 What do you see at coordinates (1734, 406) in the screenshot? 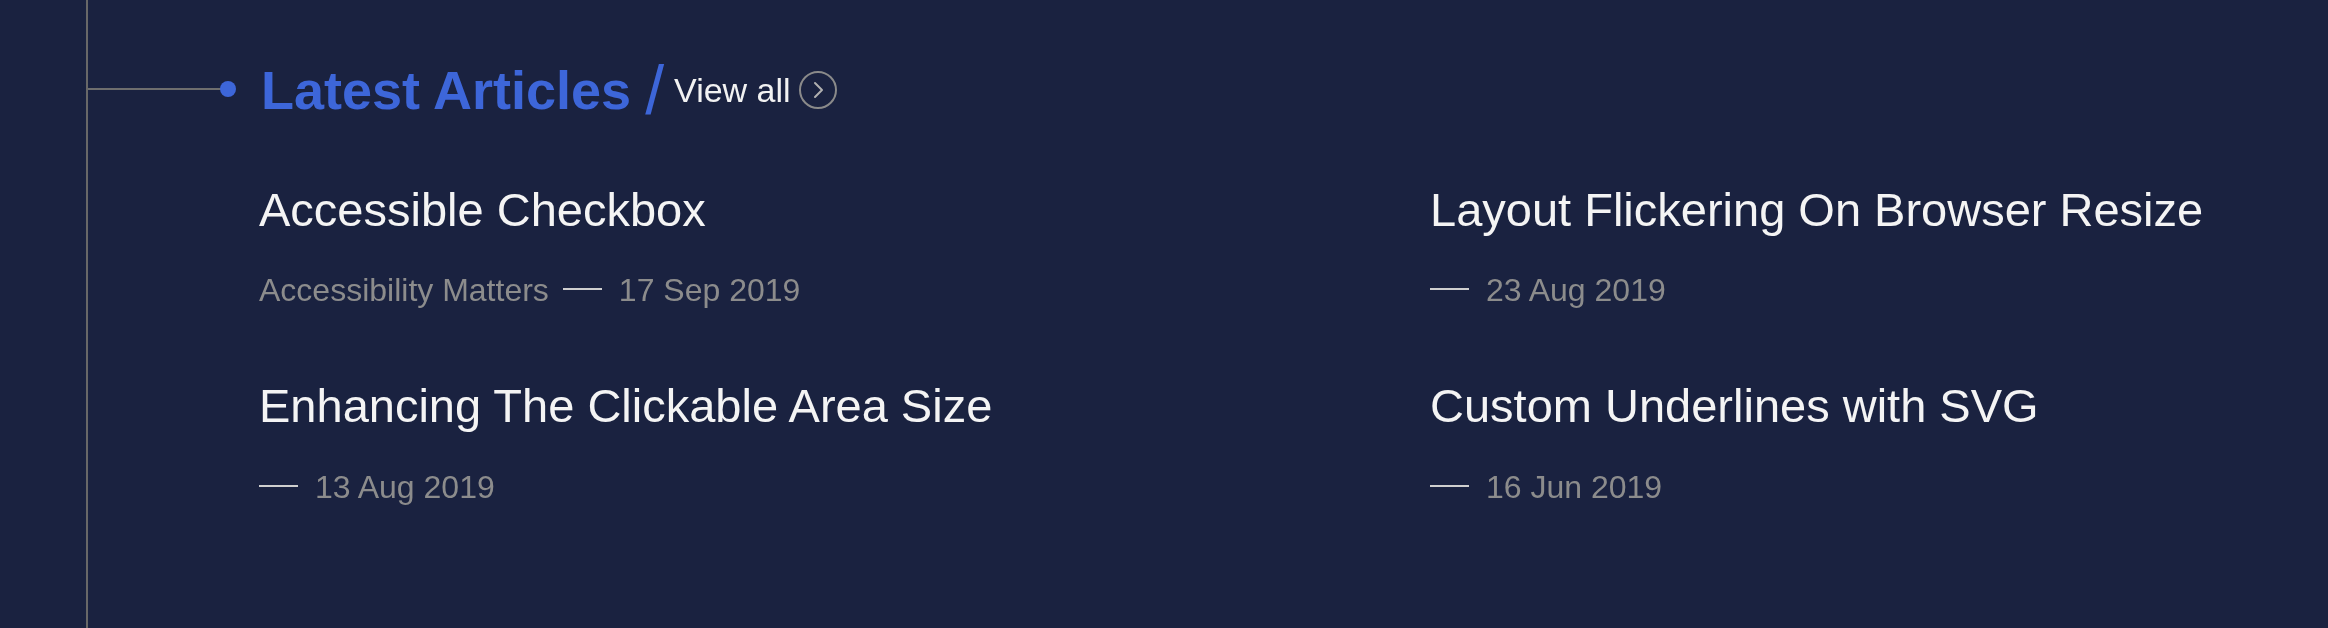
I see `article-title-link: Custom Underlines with SVG` at bounding box center [1734, 406].